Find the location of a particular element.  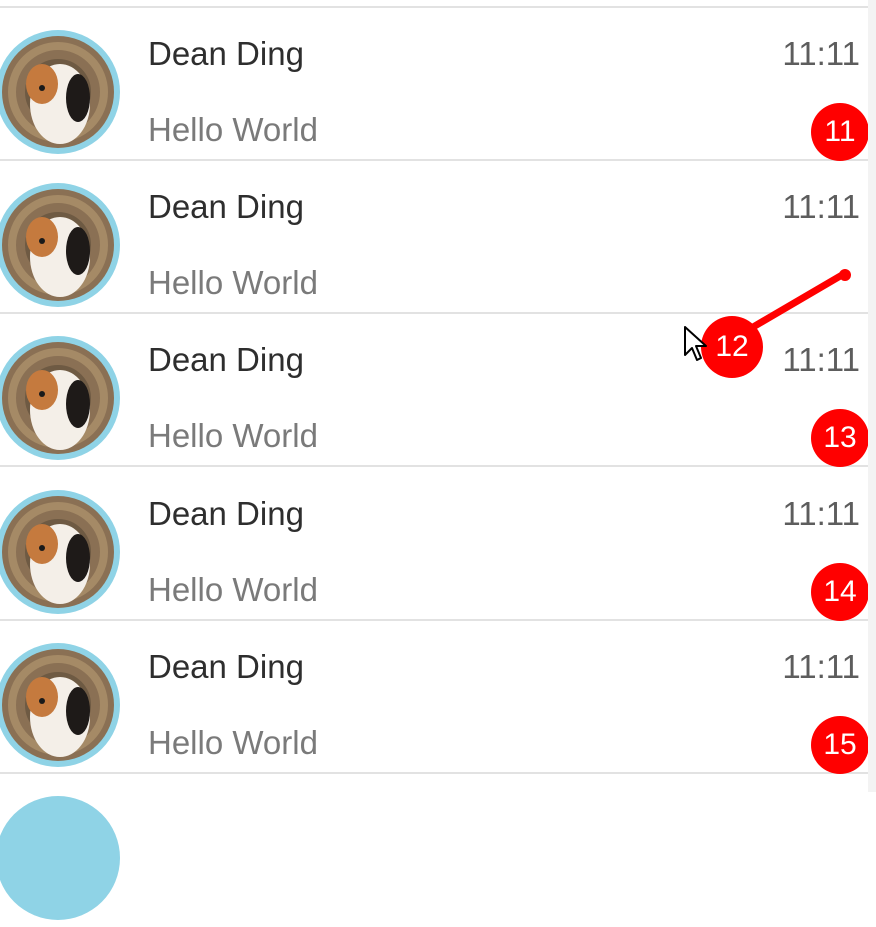

unread-badge: 11 is located at coordinates (840, 132).